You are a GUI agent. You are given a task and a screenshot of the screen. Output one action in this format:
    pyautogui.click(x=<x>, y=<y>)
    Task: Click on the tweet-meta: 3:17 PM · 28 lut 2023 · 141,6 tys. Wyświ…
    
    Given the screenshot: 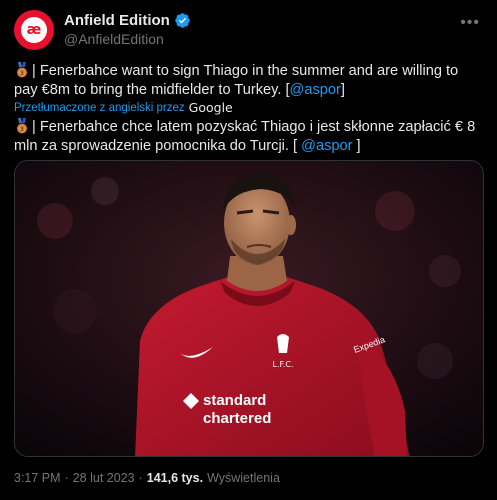 What is the action you would take?
    pyautogui.click(x=147, y=478)
    